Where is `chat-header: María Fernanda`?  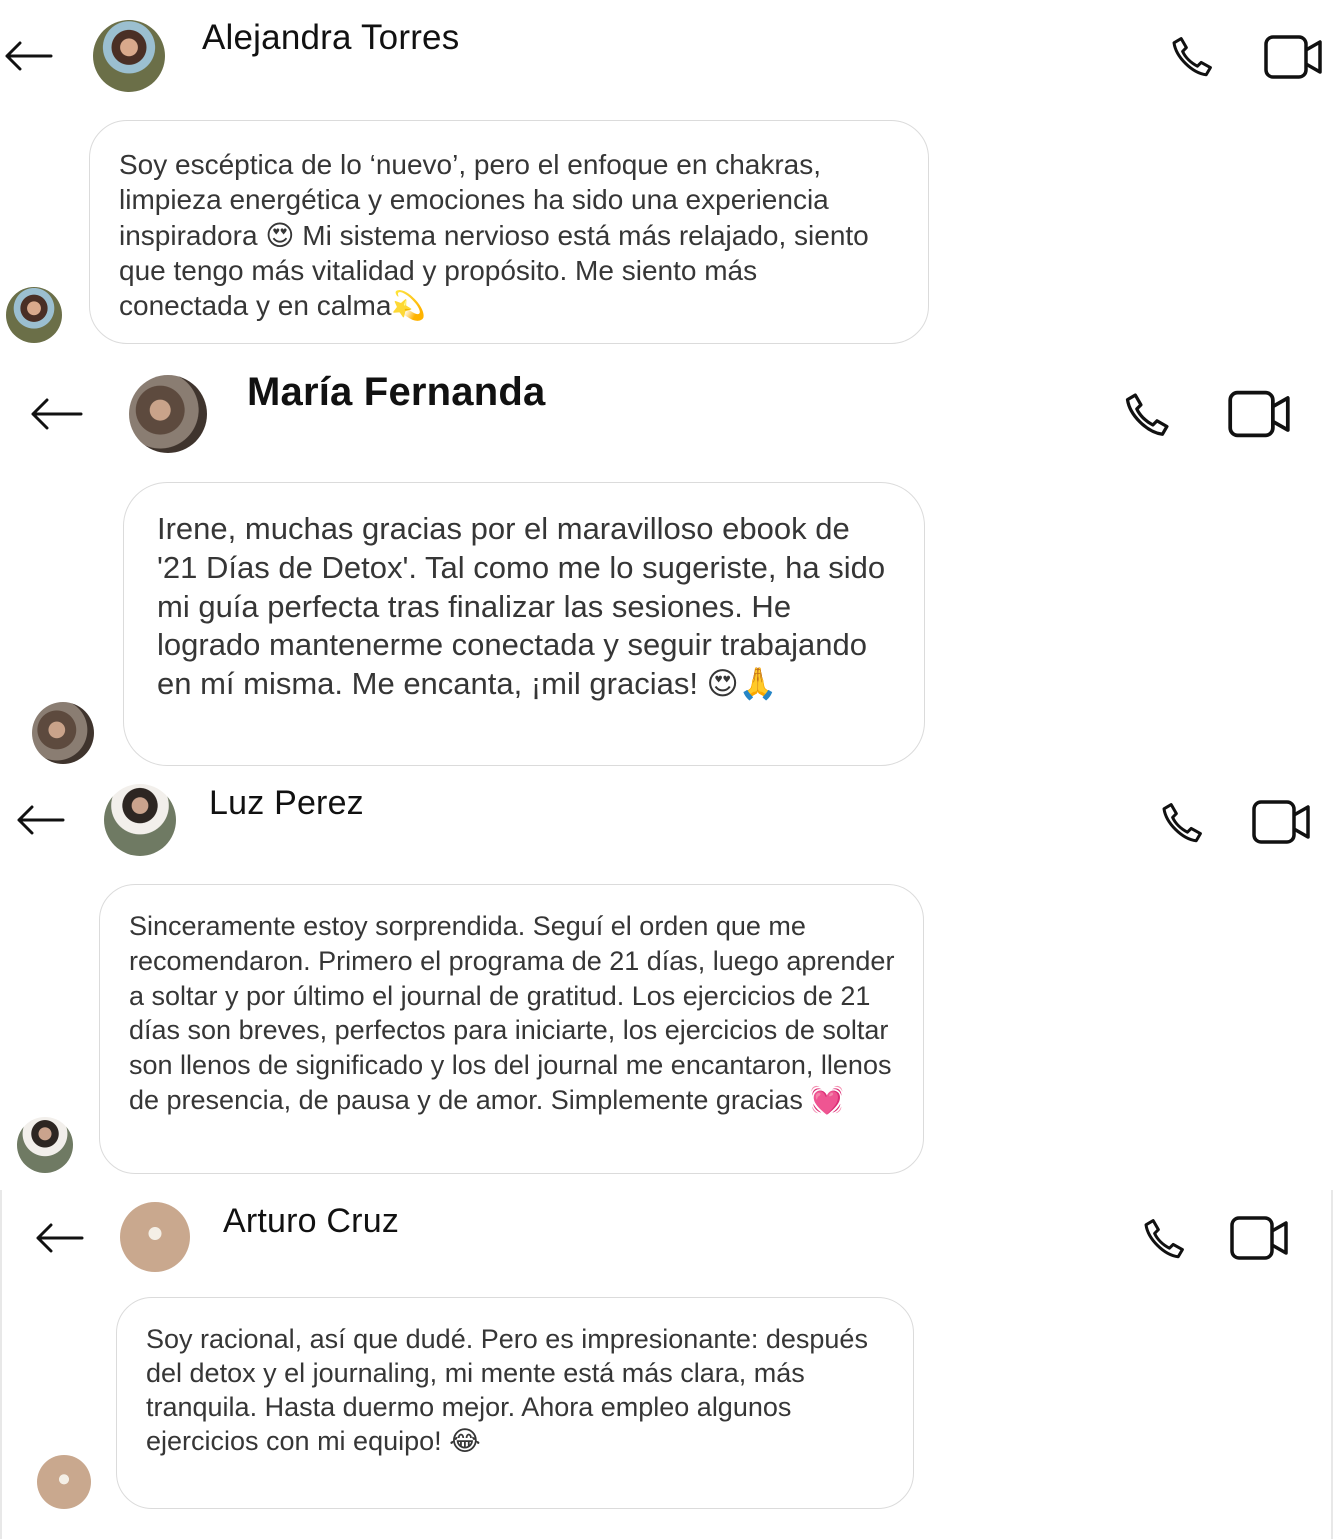 chat-header: María Fernanda is located at coordinates (666, 410).